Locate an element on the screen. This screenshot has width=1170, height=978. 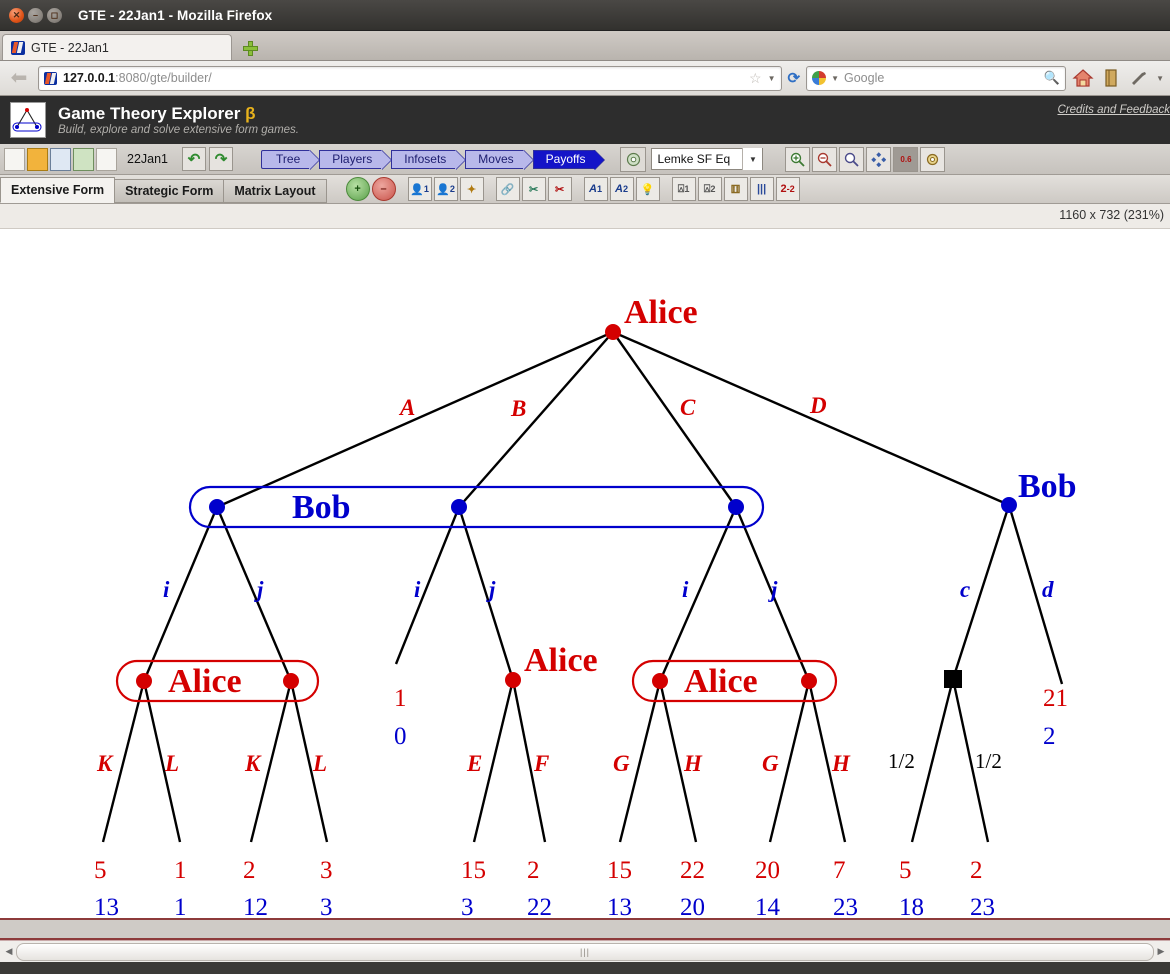
edge-label: A is located at coordinates (407, 407).